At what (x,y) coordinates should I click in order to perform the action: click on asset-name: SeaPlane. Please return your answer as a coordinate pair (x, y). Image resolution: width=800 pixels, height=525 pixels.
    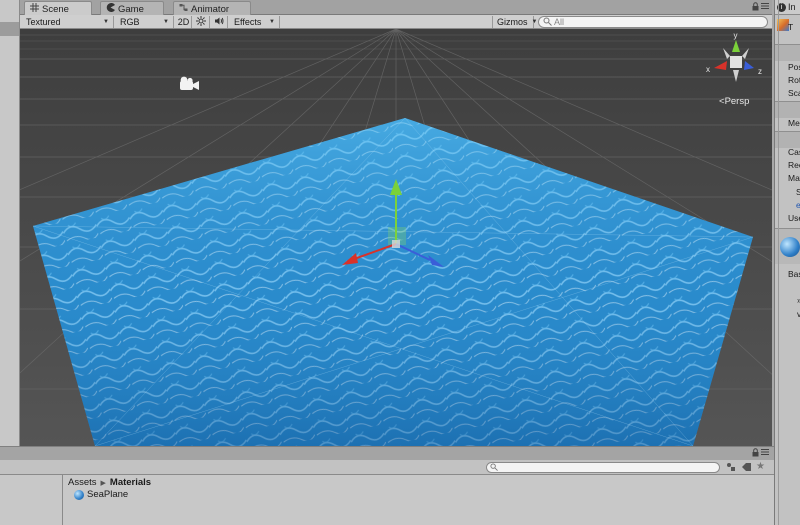
    Looking at the image, I should click on (108, 494).